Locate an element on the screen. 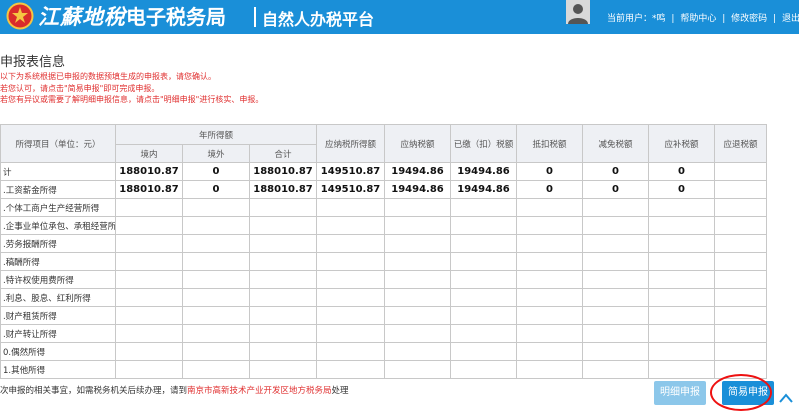 This screenshot has height=413, width=799. table-row: .特许权使用费所得 is located at coordinates (384, 279).